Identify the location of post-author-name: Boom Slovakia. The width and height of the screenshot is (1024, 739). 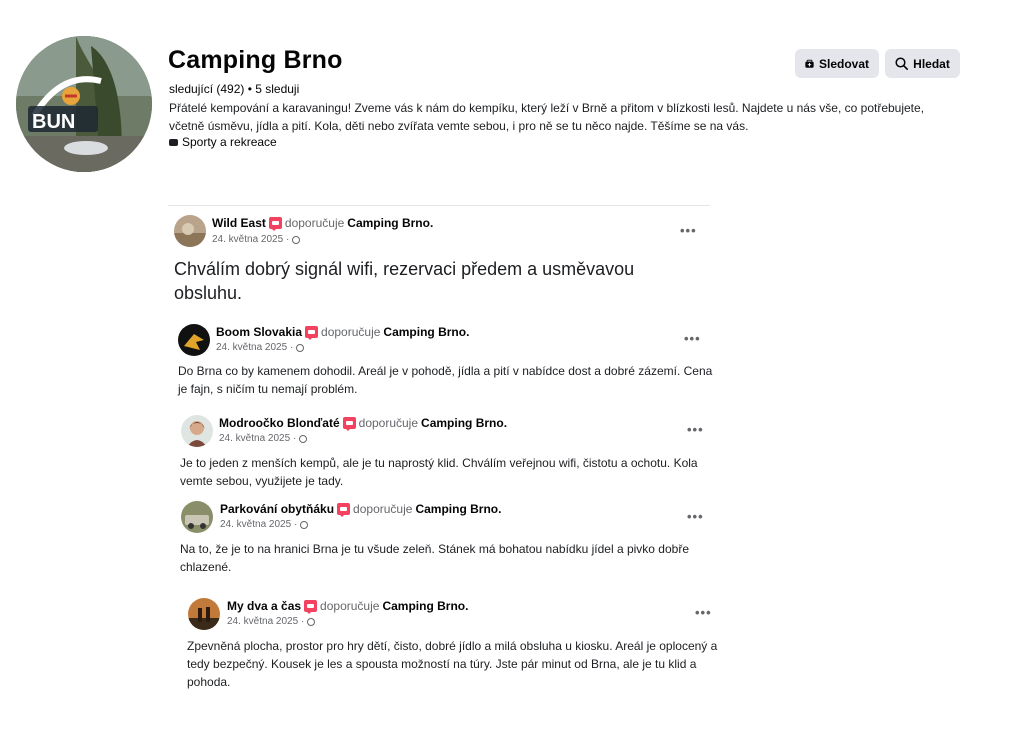
(259, 332).